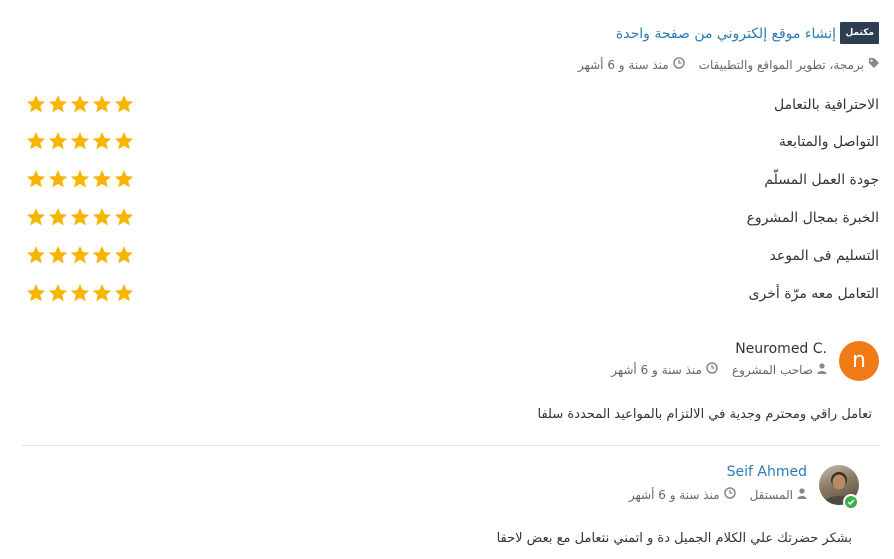  I want to click on reviewer-role: صاحب المشروع, so click(772, 370).